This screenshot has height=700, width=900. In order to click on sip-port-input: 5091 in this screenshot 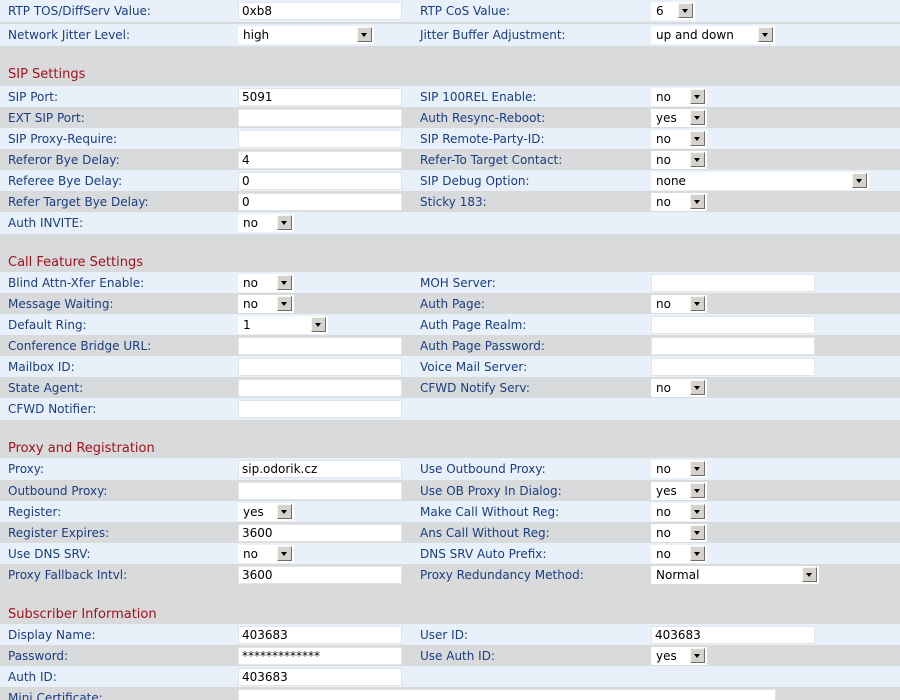, I will do `click(320, 97)`.